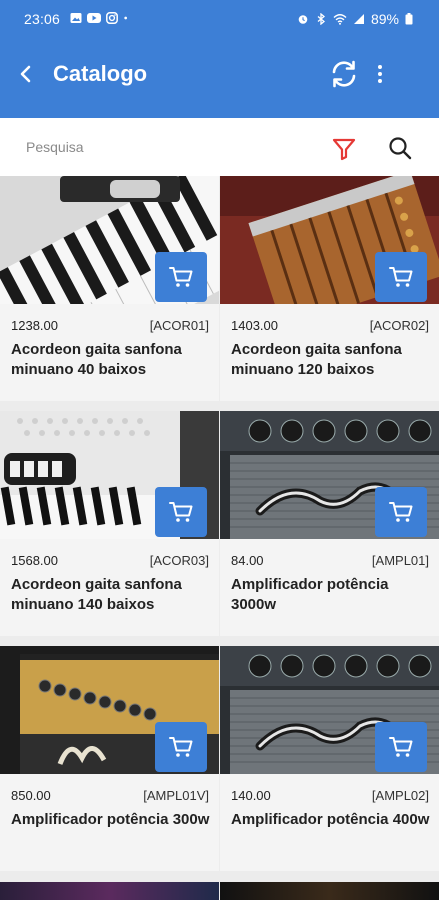 The height and width of the screenshot is (900, 439). I want to click on product-code: [ACOR01], so click(179, 325).